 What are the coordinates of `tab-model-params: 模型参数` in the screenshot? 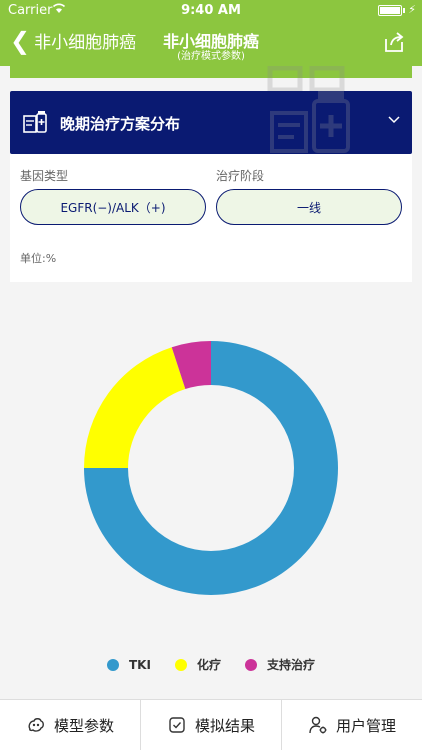 It's located at (70, 725).